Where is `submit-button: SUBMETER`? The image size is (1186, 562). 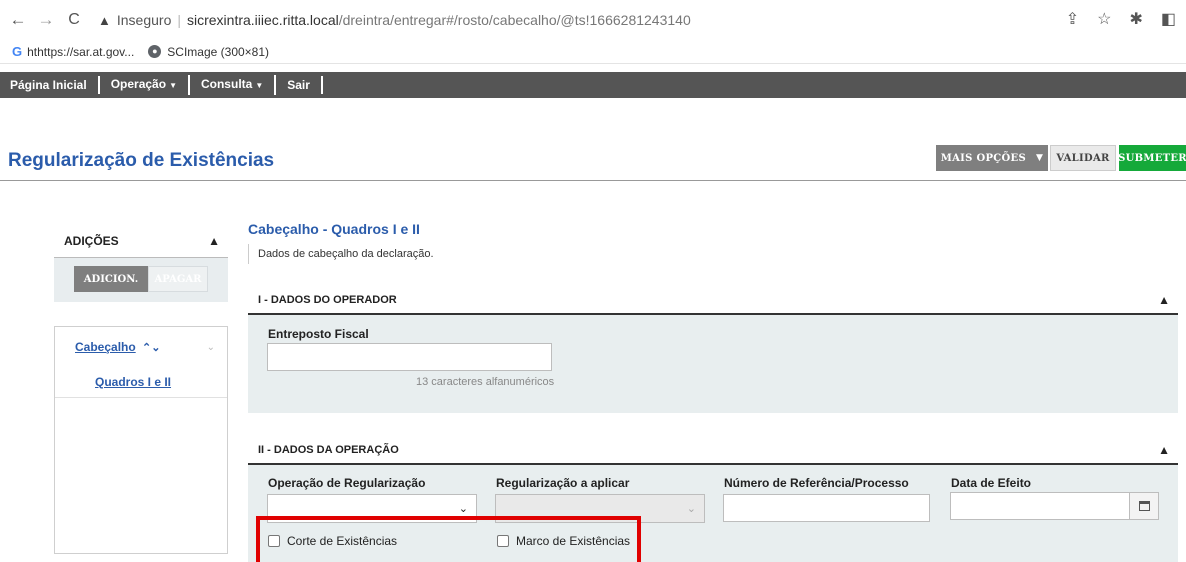
submit-button: SUBMETER is located at coordinates (1152, 158).